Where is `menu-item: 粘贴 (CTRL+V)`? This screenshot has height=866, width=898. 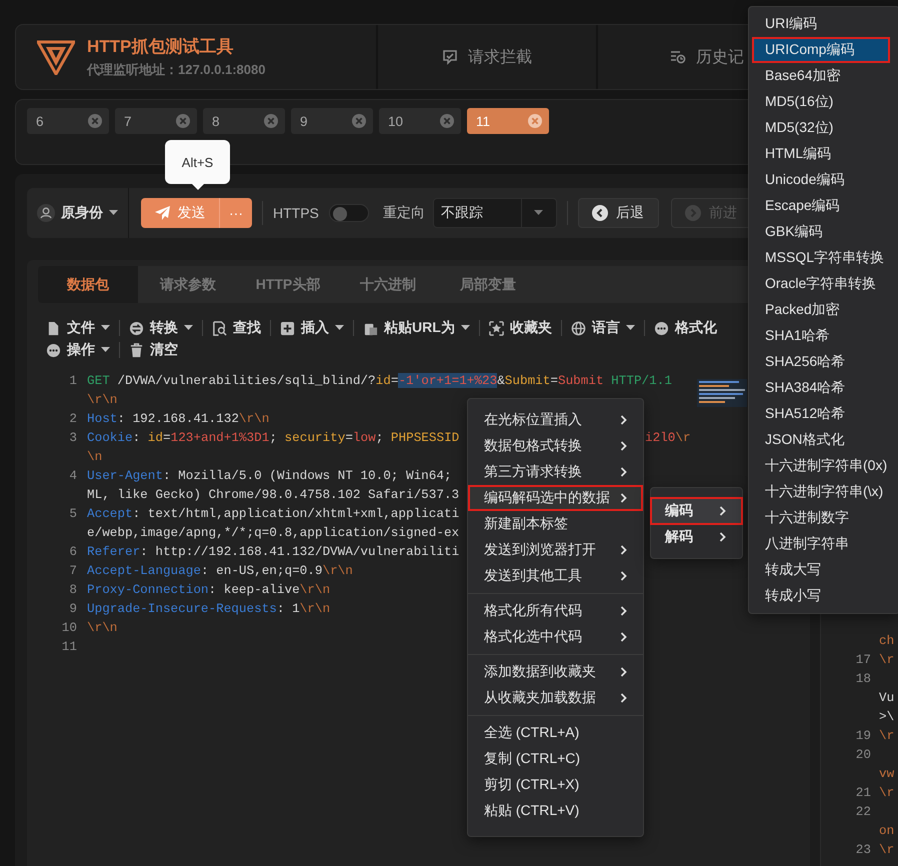 menu-item: 粘贴 (CTRL+V) is located at coordinates (555, 811).